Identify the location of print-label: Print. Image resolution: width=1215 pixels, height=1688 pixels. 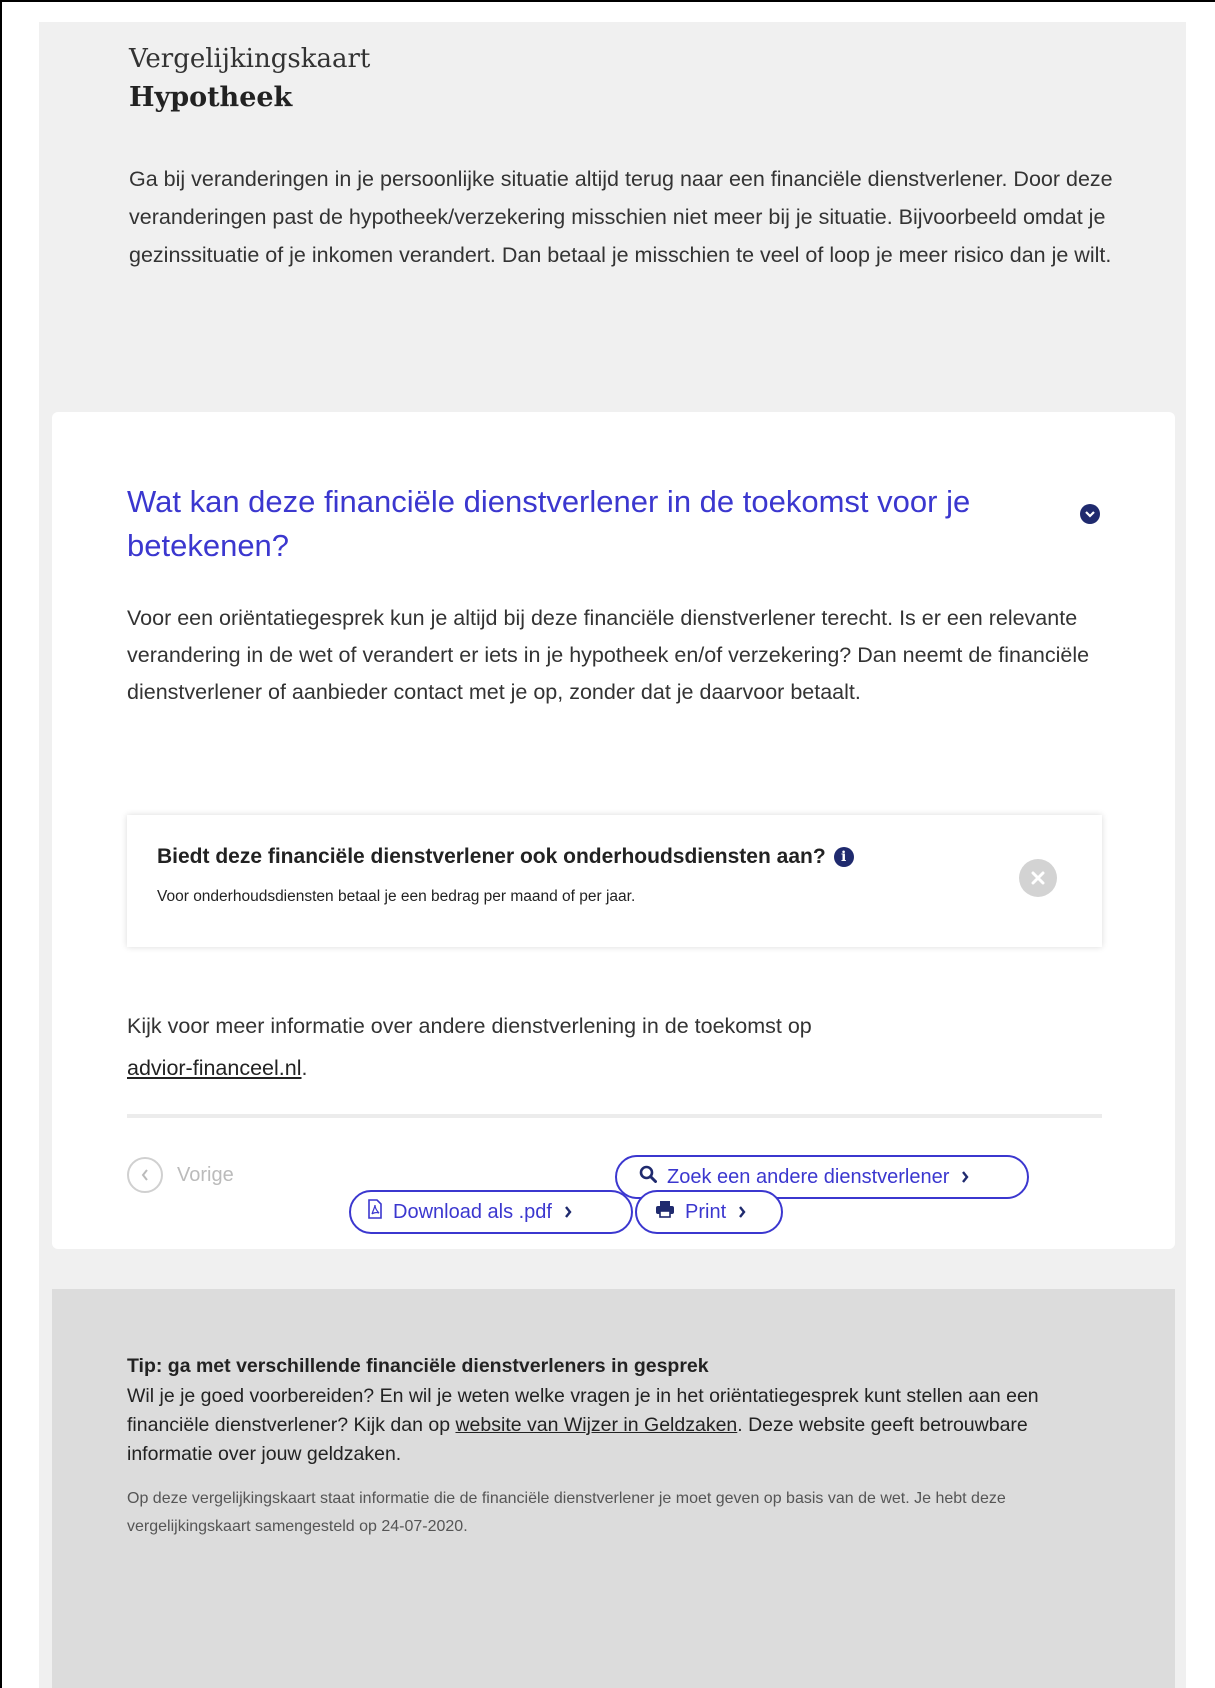
(706, 1211).